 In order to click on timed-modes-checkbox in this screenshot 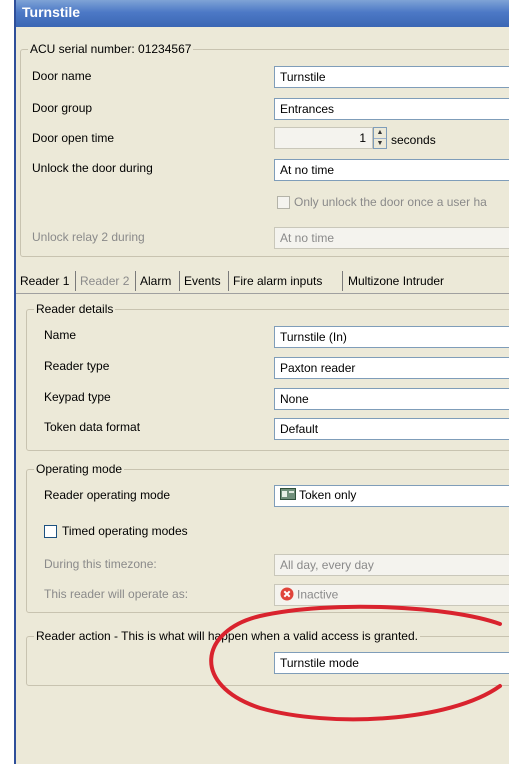, I will do `click(50, 531)`.